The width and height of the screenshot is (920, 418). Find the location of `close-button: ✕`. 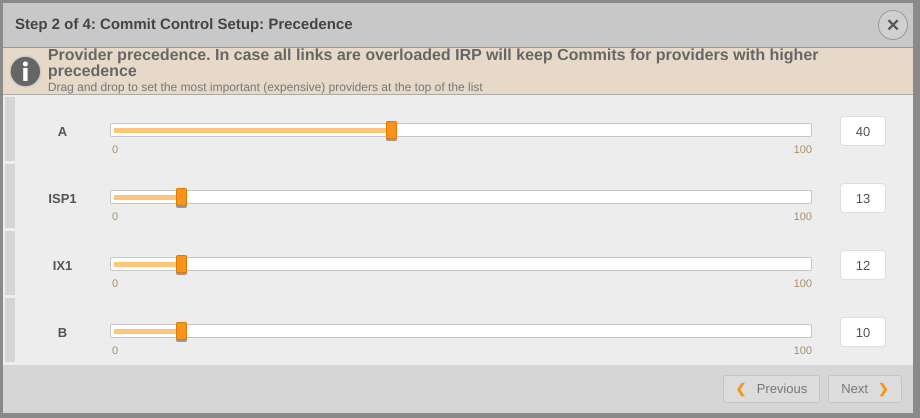

close-button: ✕ is located at coordinates (893, 25).